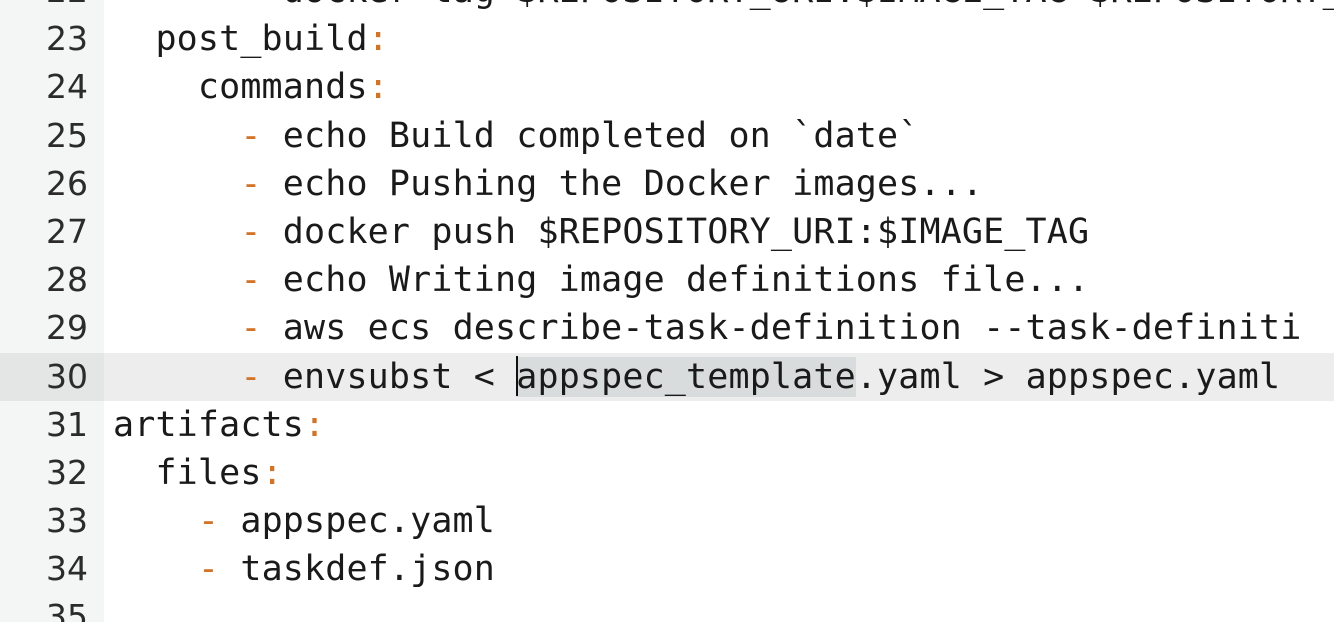 The image size is (1334, 622). Describe the element at coordinates (67, 328) in the screenshot. I see `line-number: 29` at that location.